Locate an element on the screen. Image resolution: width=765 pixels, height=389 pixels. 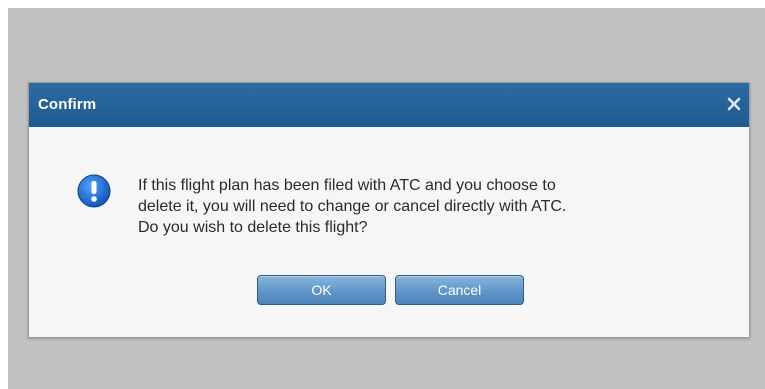
close-icon is located at coordinates (734, 104).